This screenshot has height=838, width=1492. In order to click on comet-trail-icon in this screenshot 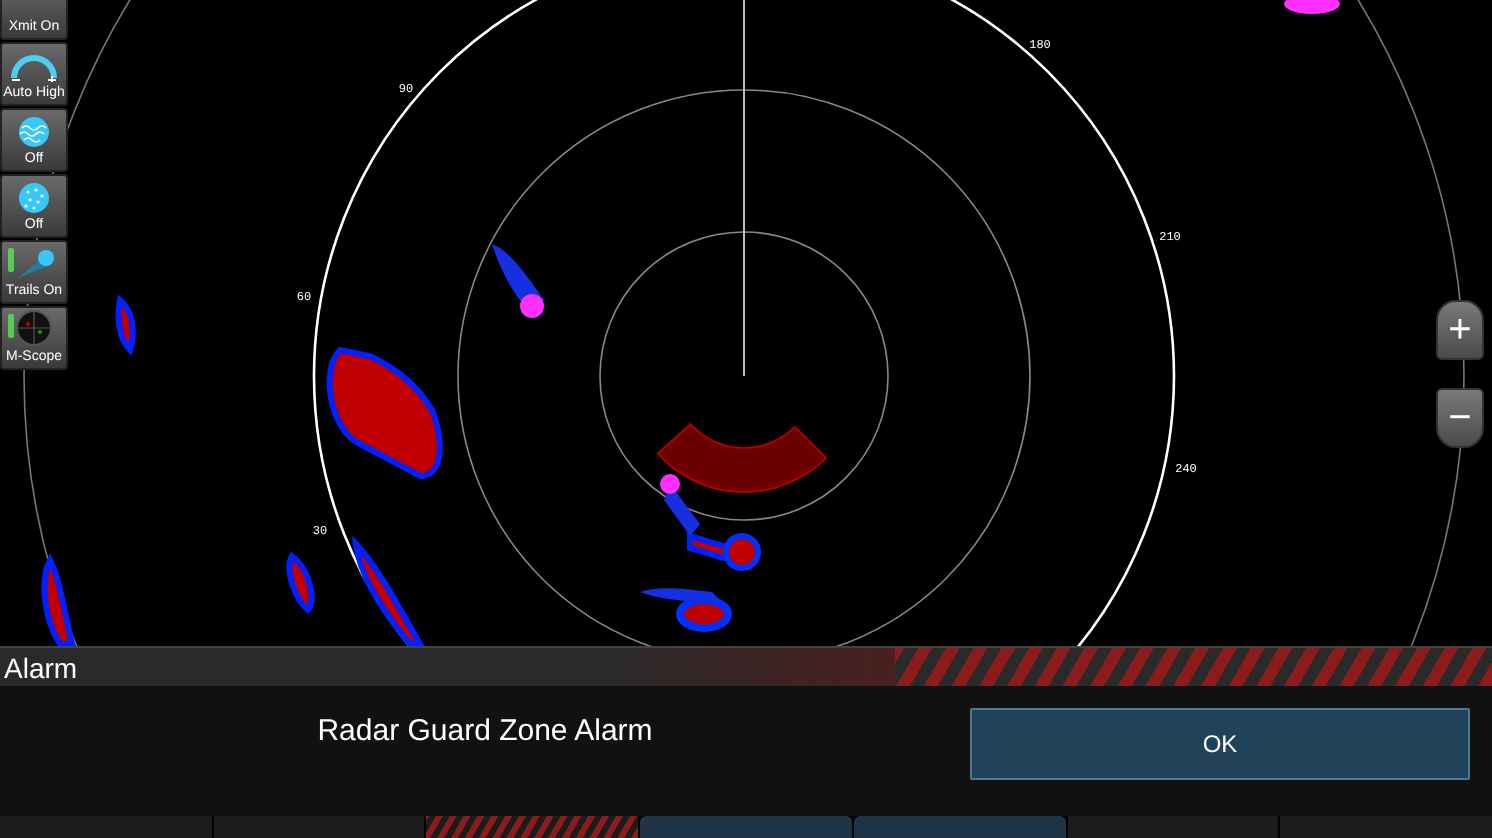, I will do `click(34, 264)`.